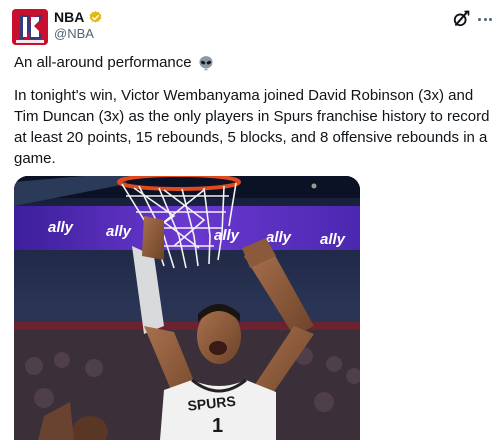  I want to click on more-options-icon, so click(485, 19).